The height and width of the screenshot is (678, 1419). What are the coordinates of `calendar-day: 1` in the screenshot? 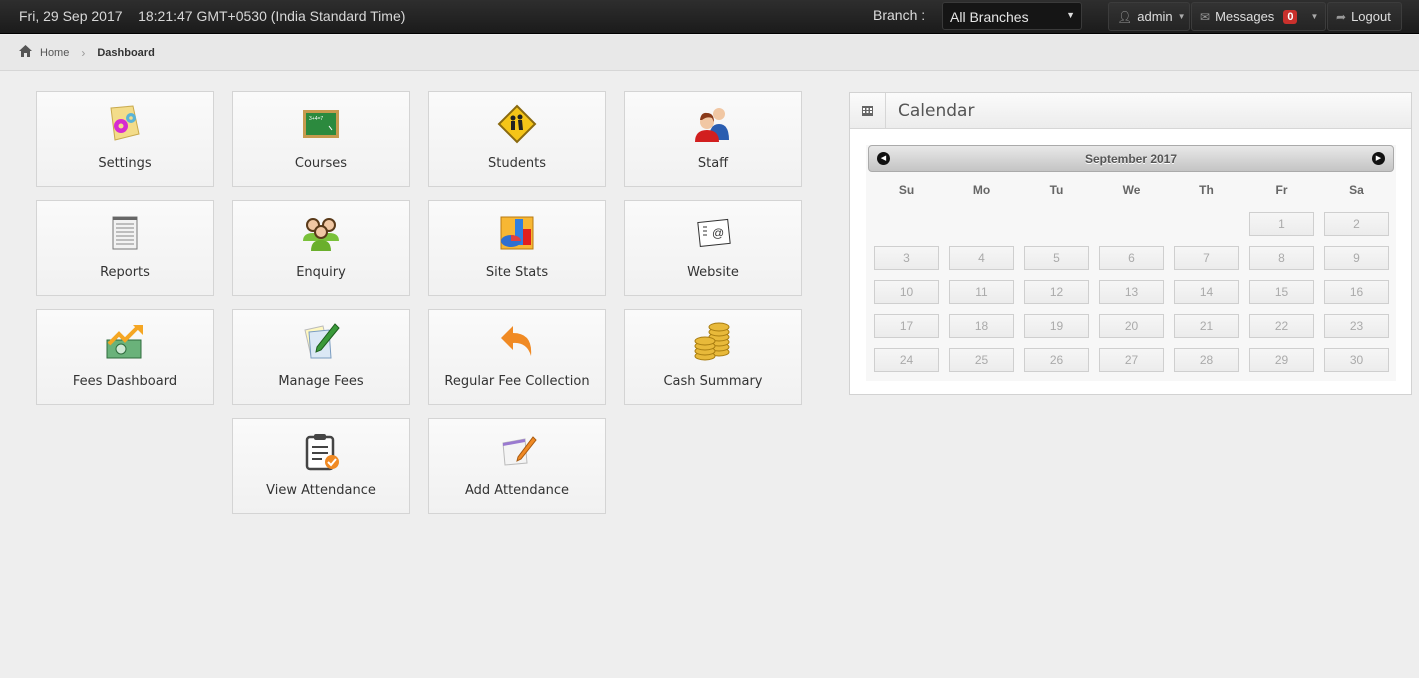 It's located at (1281, 224).